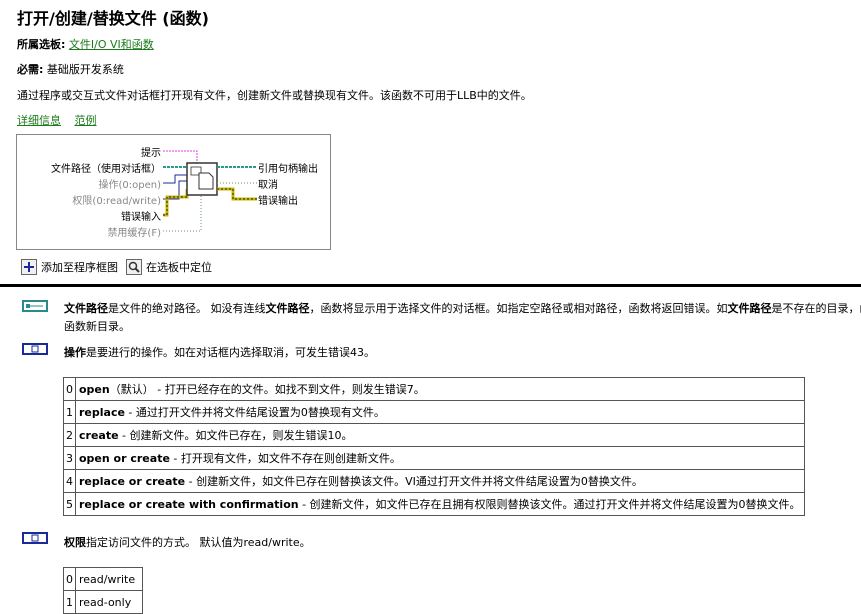  I want to click on input-permission-label: 权限(0:read/write), so click(116, 199).